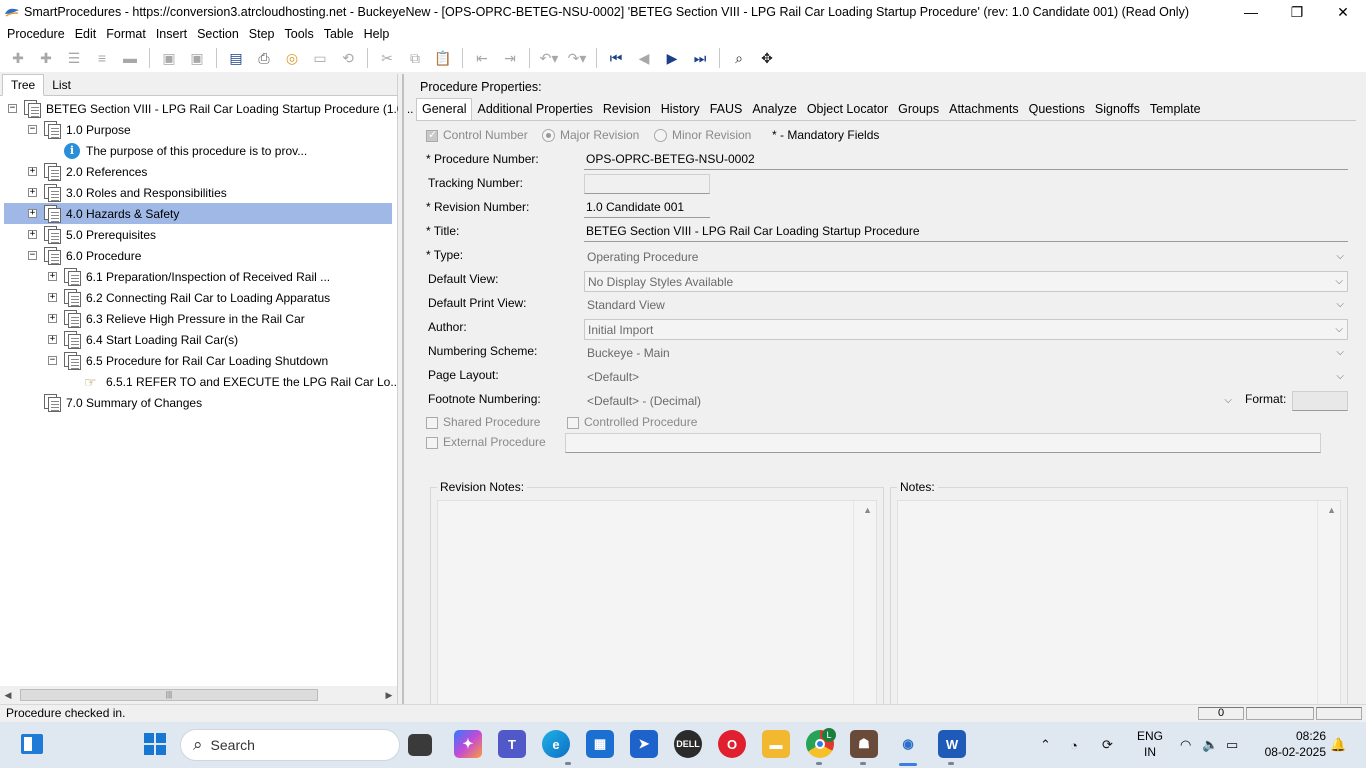  I want to click on widgets-icon, so click(32, 744).